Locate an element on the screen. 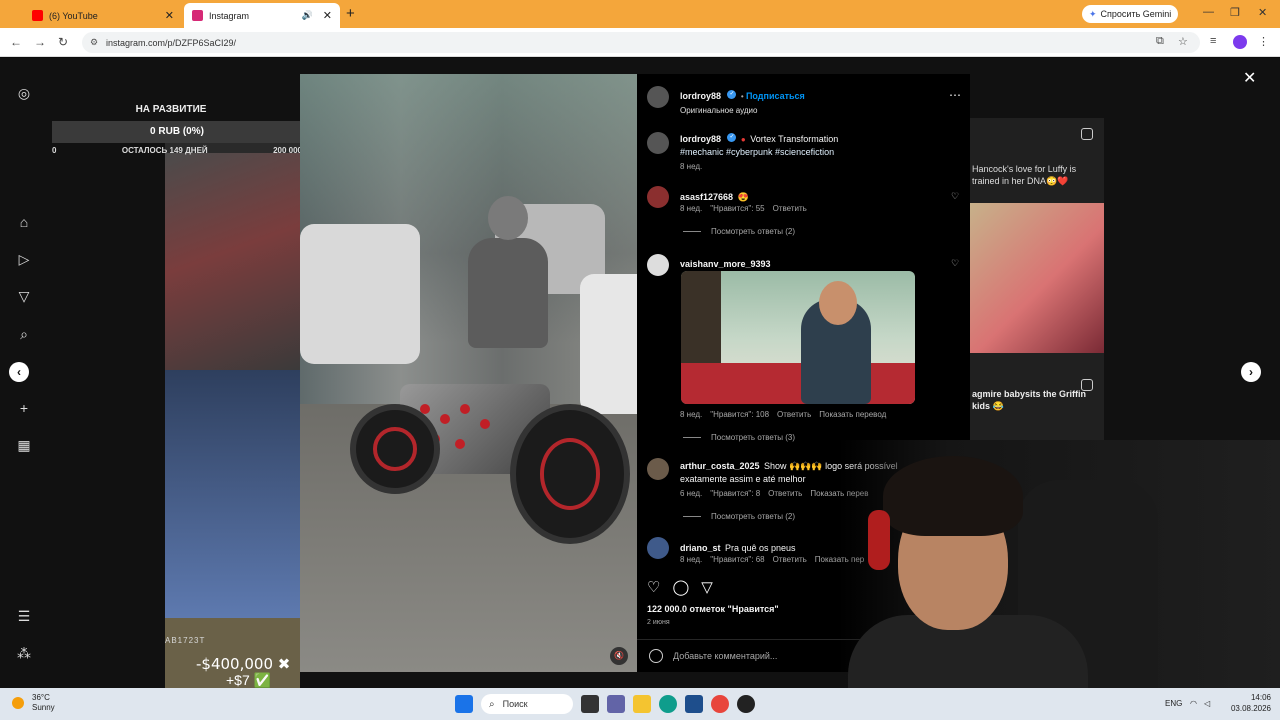 Image resolution: width=1280 pixels, height=720 pixels. ask-gemini-button: ✦ Спросить Gemini is located at coordinates (1130, 14).